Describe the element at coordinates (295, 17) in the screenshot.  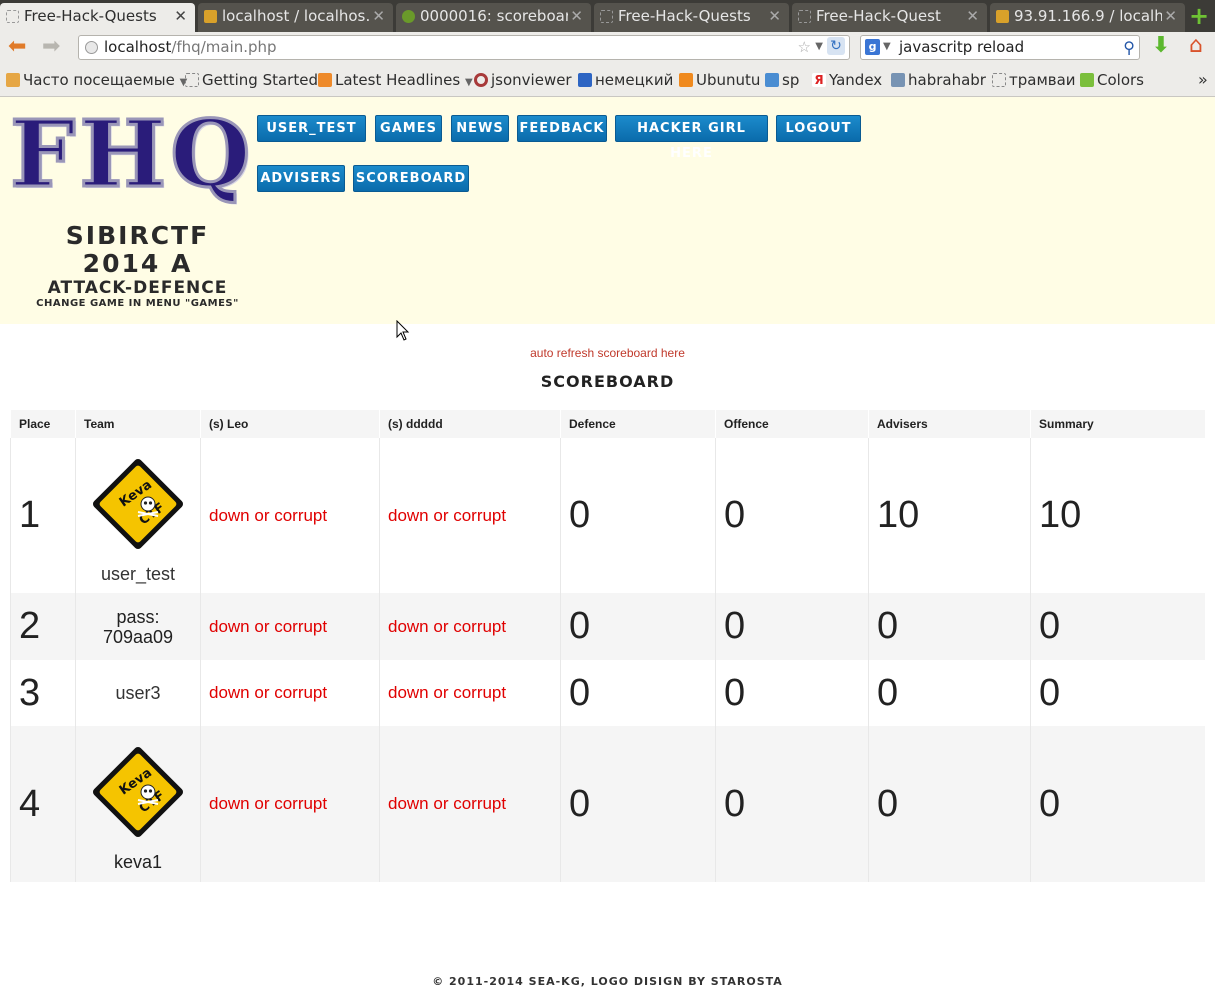
I see `browser-tab: localhost / localhos… ✕` at that location.